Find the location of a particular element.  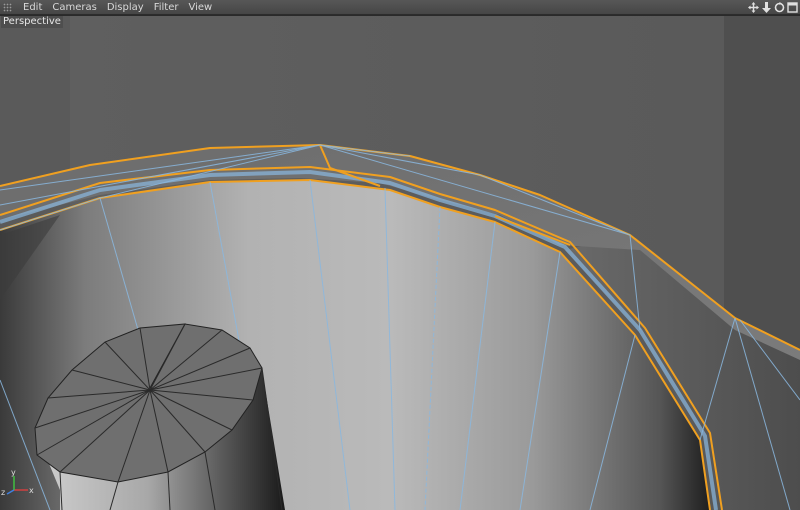

viewport-label: Perspective is located at coordinates (32, 22).